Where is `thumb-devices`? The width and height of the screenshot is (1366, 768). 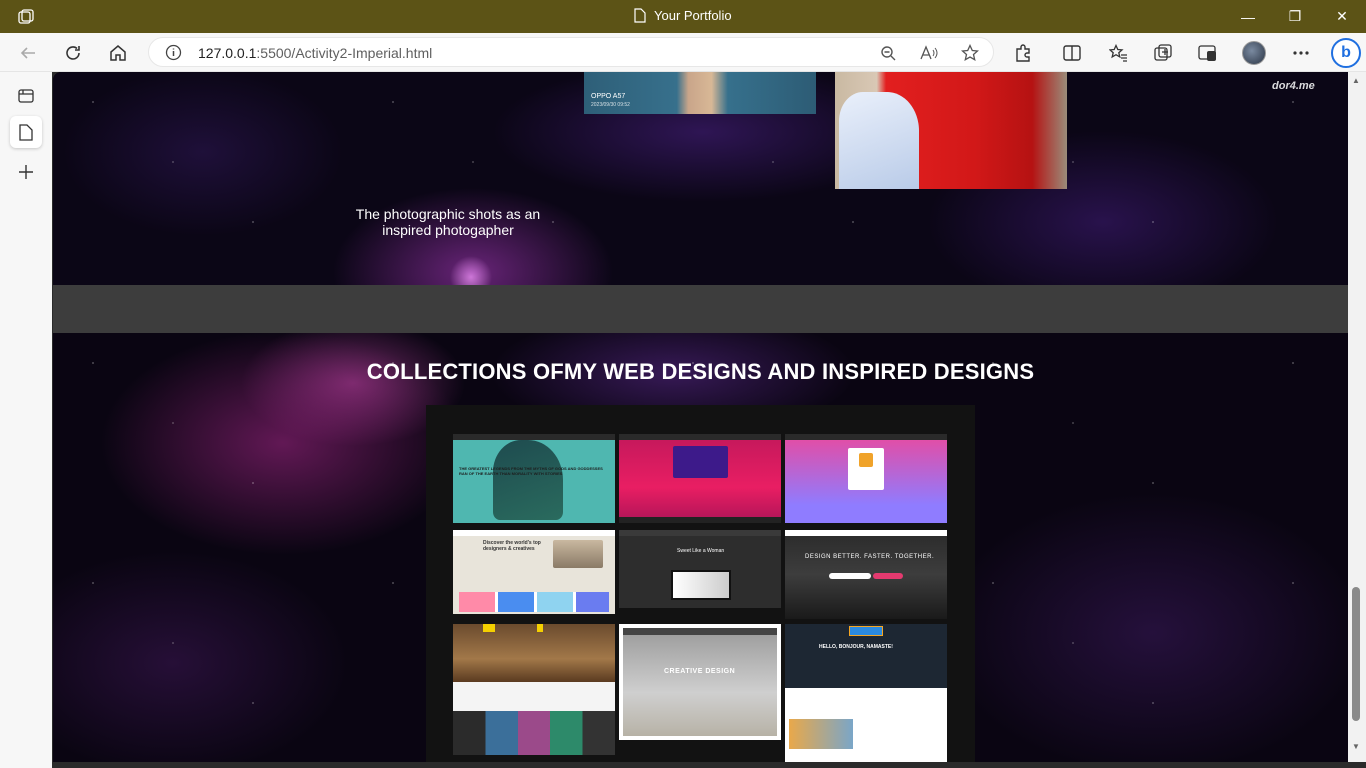
thumb-devices is located at coordinates (701, 585).